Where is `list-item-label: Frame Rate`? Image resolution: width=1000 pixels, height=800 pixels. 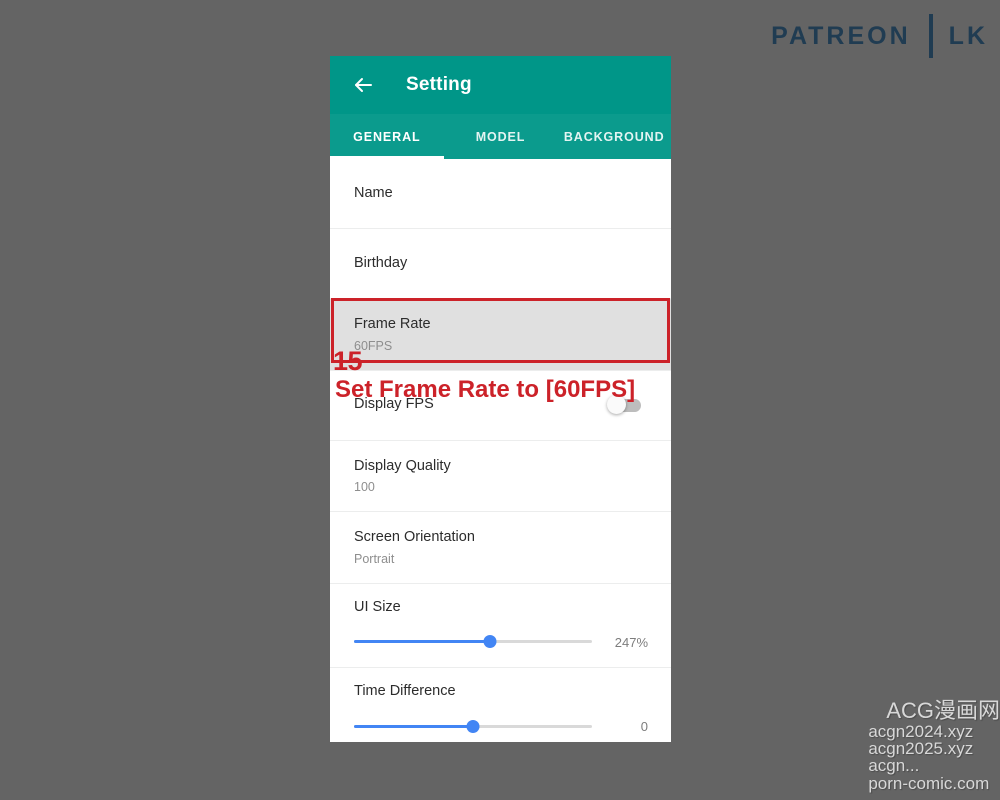
list-item-label: Frame Rate is located at coordinates (392, 324).